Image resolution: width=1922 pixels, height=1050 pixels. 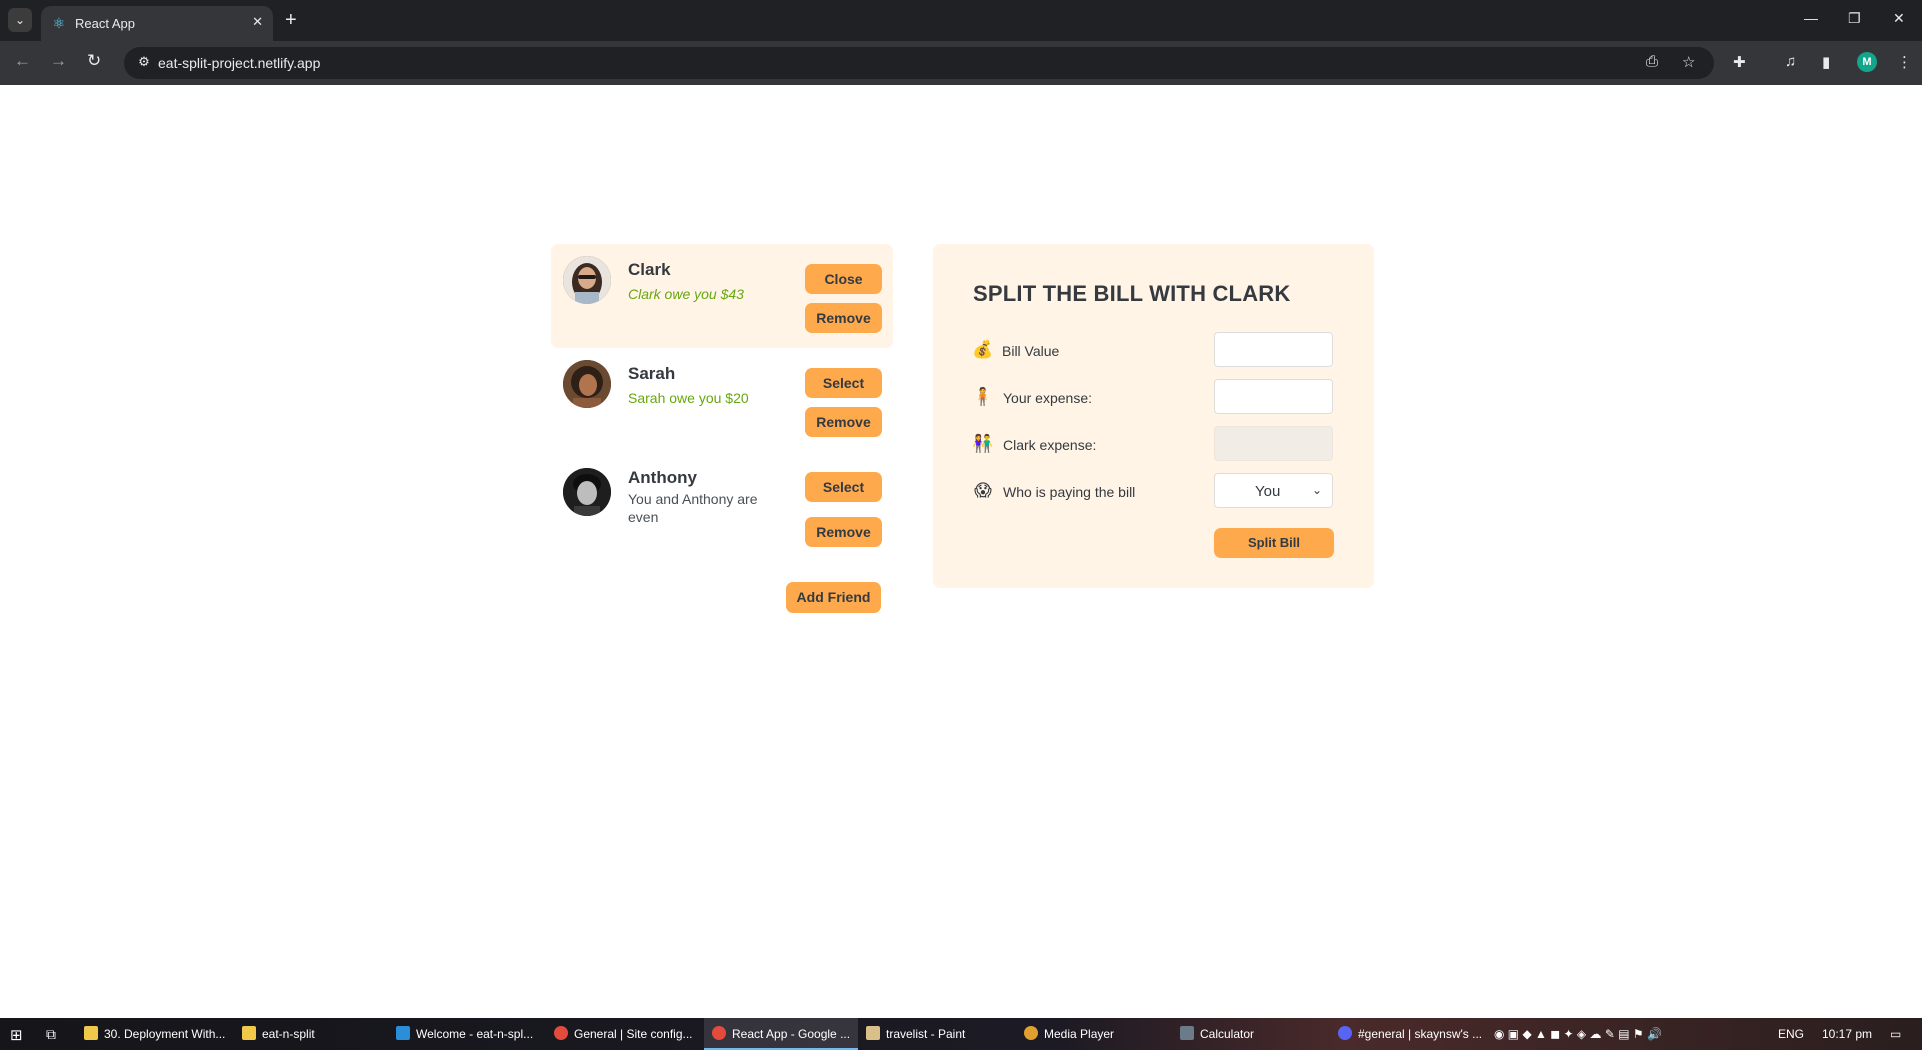 I want to click on form-title: SPLIT THE BILL WITH CLARK, so click(x=1132, y=293).